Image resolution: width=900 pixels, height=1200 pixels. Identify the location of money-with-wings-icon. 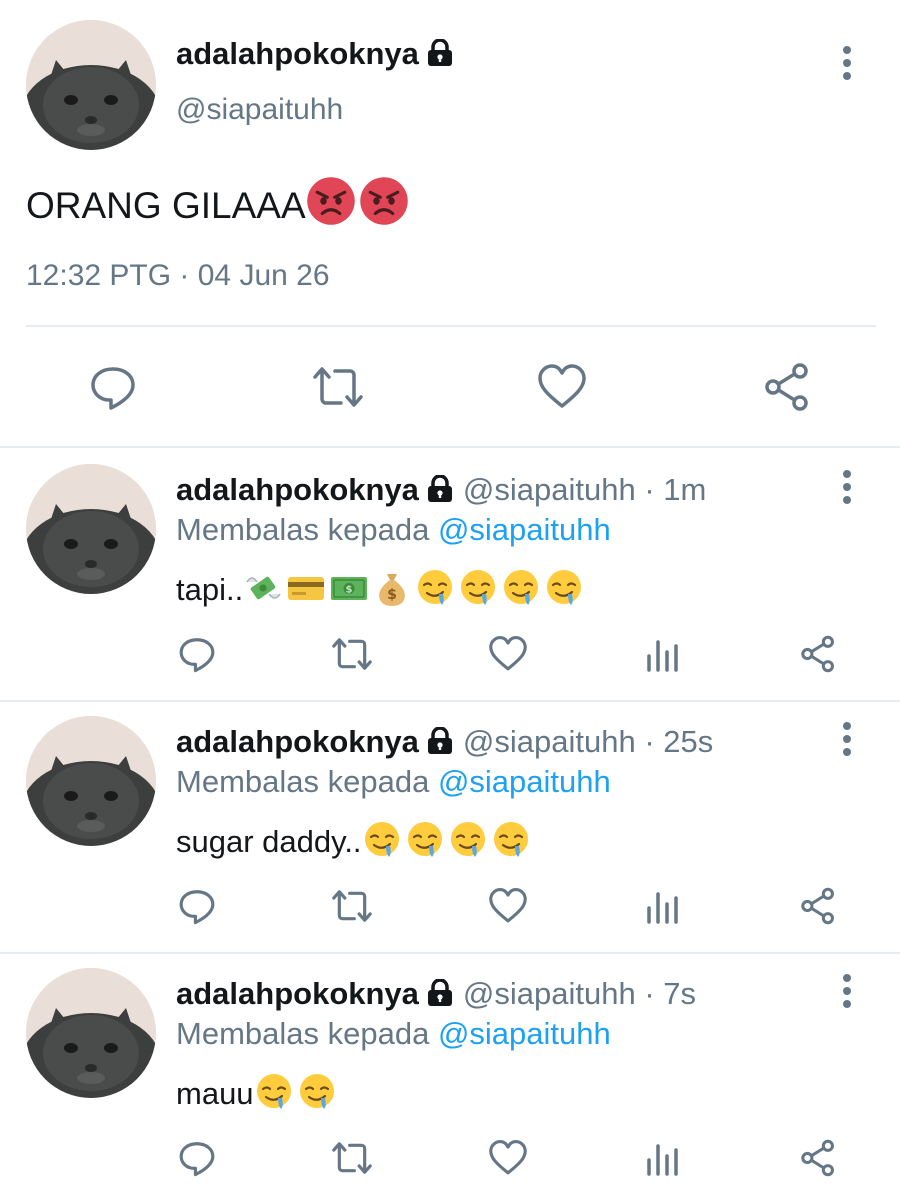
(263, 588).